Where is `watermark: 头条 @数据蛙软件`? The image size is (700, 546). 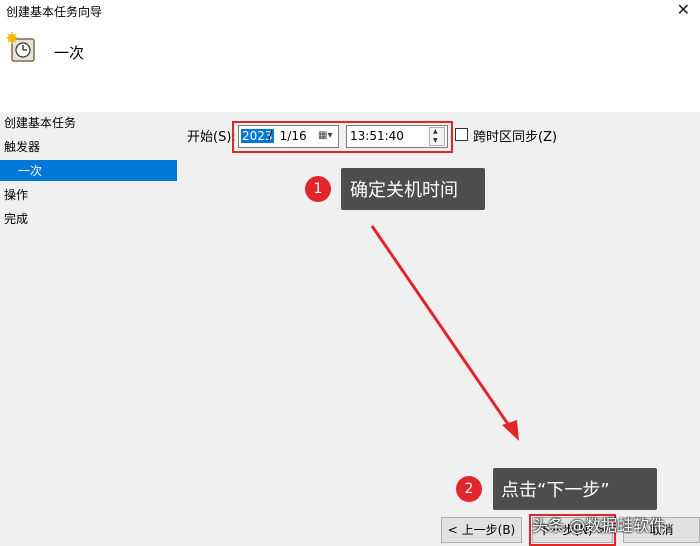 watermark: 头条 @数据蛙软件 is located at coordinates (599, 525).